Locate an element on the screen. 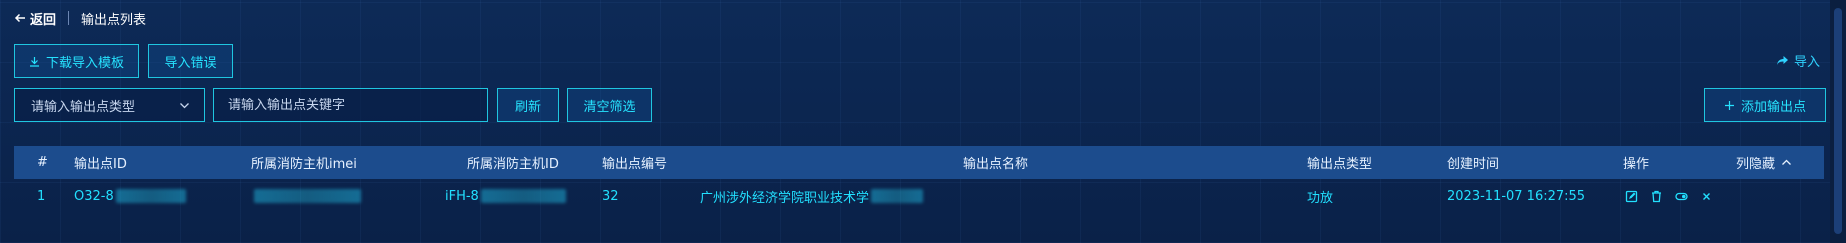  col-actions: 操作 is located at coordinates (1636, 164).